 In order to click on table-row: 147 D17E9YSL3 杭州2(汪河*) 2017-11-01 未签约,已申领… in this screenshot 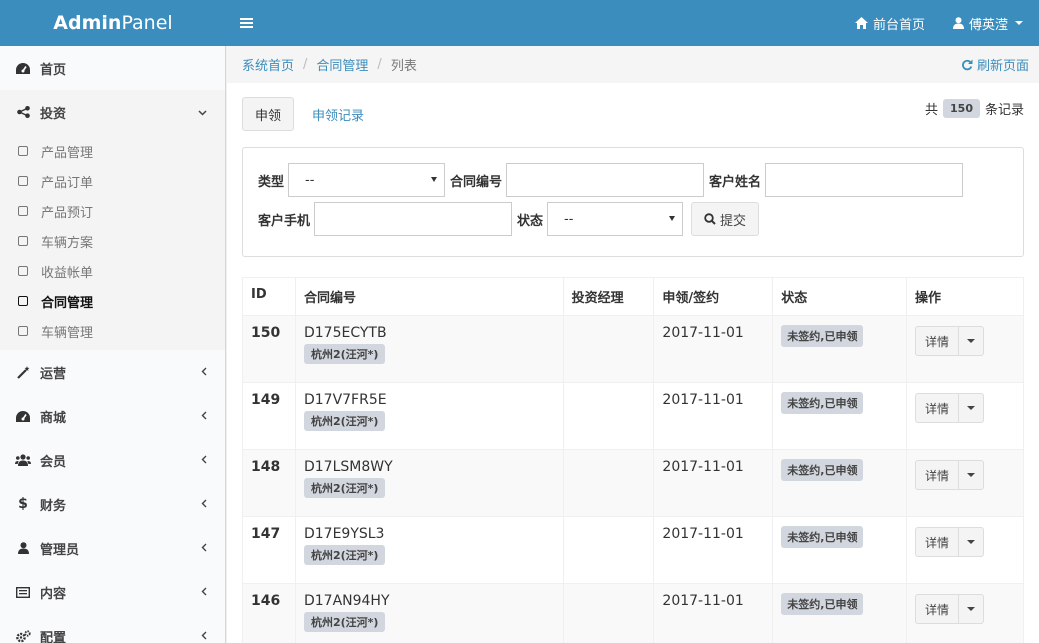, I will do `click(633, 550)`.